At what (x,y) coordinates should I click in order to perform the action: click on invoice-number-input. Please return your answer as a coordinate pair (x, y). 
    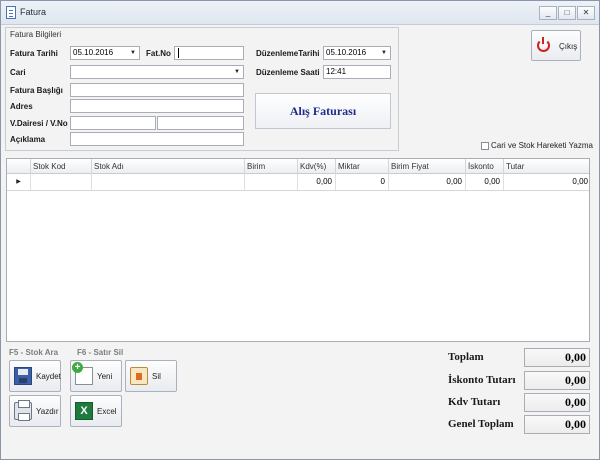
    Looking at the image, I should click on (209, 53).